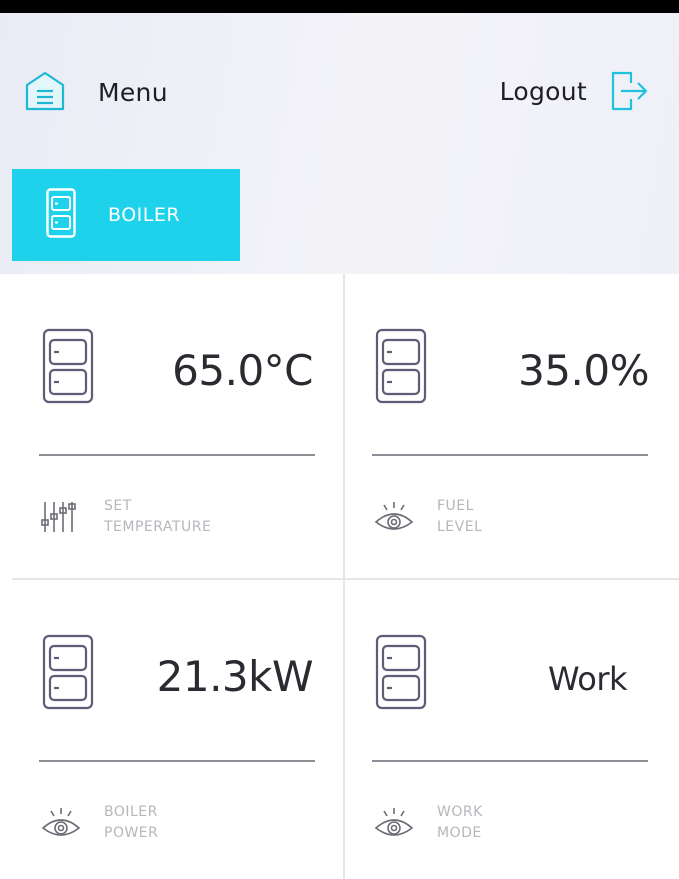 This screenshot has height=879, width=679. Describe the element at coordinates (460, 516) in the screenshot. I see `fuel-level-caption: FUEL LEVEL` at that location.